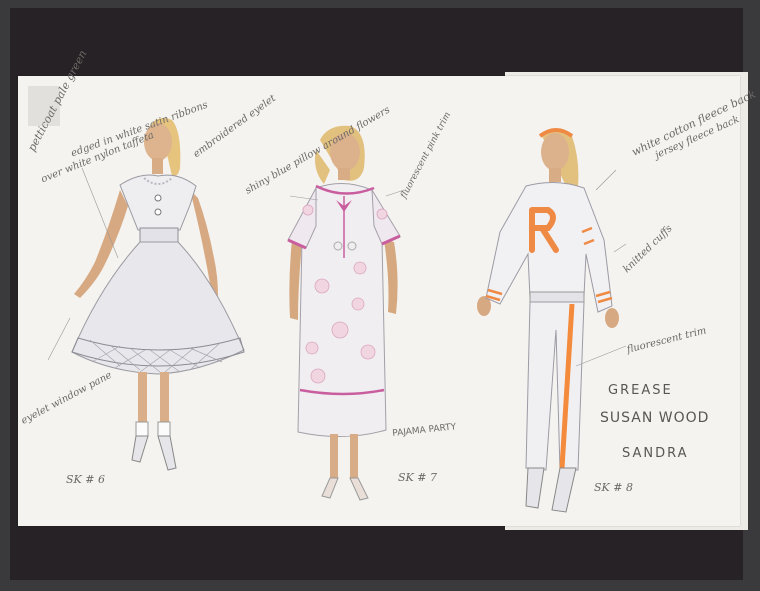 This screenshot has width=760, height=591. What do you see at coordinates (655, 418) in the screenshot?
I see `designer-name: SUSAN WOOD` at bounding box center [655, 418].